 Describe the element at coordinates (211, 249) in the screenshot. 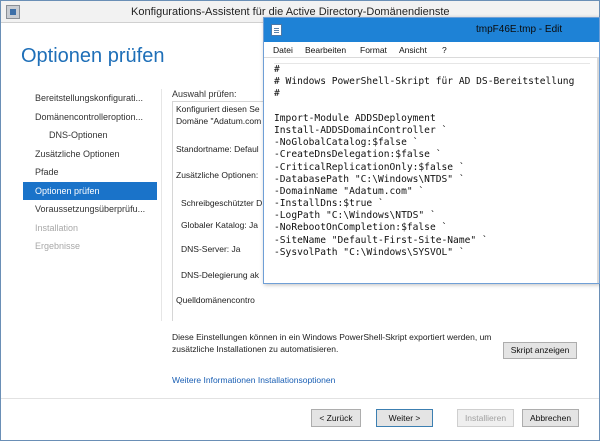

I see `review-line: DNS-Server: Ja` at that location.